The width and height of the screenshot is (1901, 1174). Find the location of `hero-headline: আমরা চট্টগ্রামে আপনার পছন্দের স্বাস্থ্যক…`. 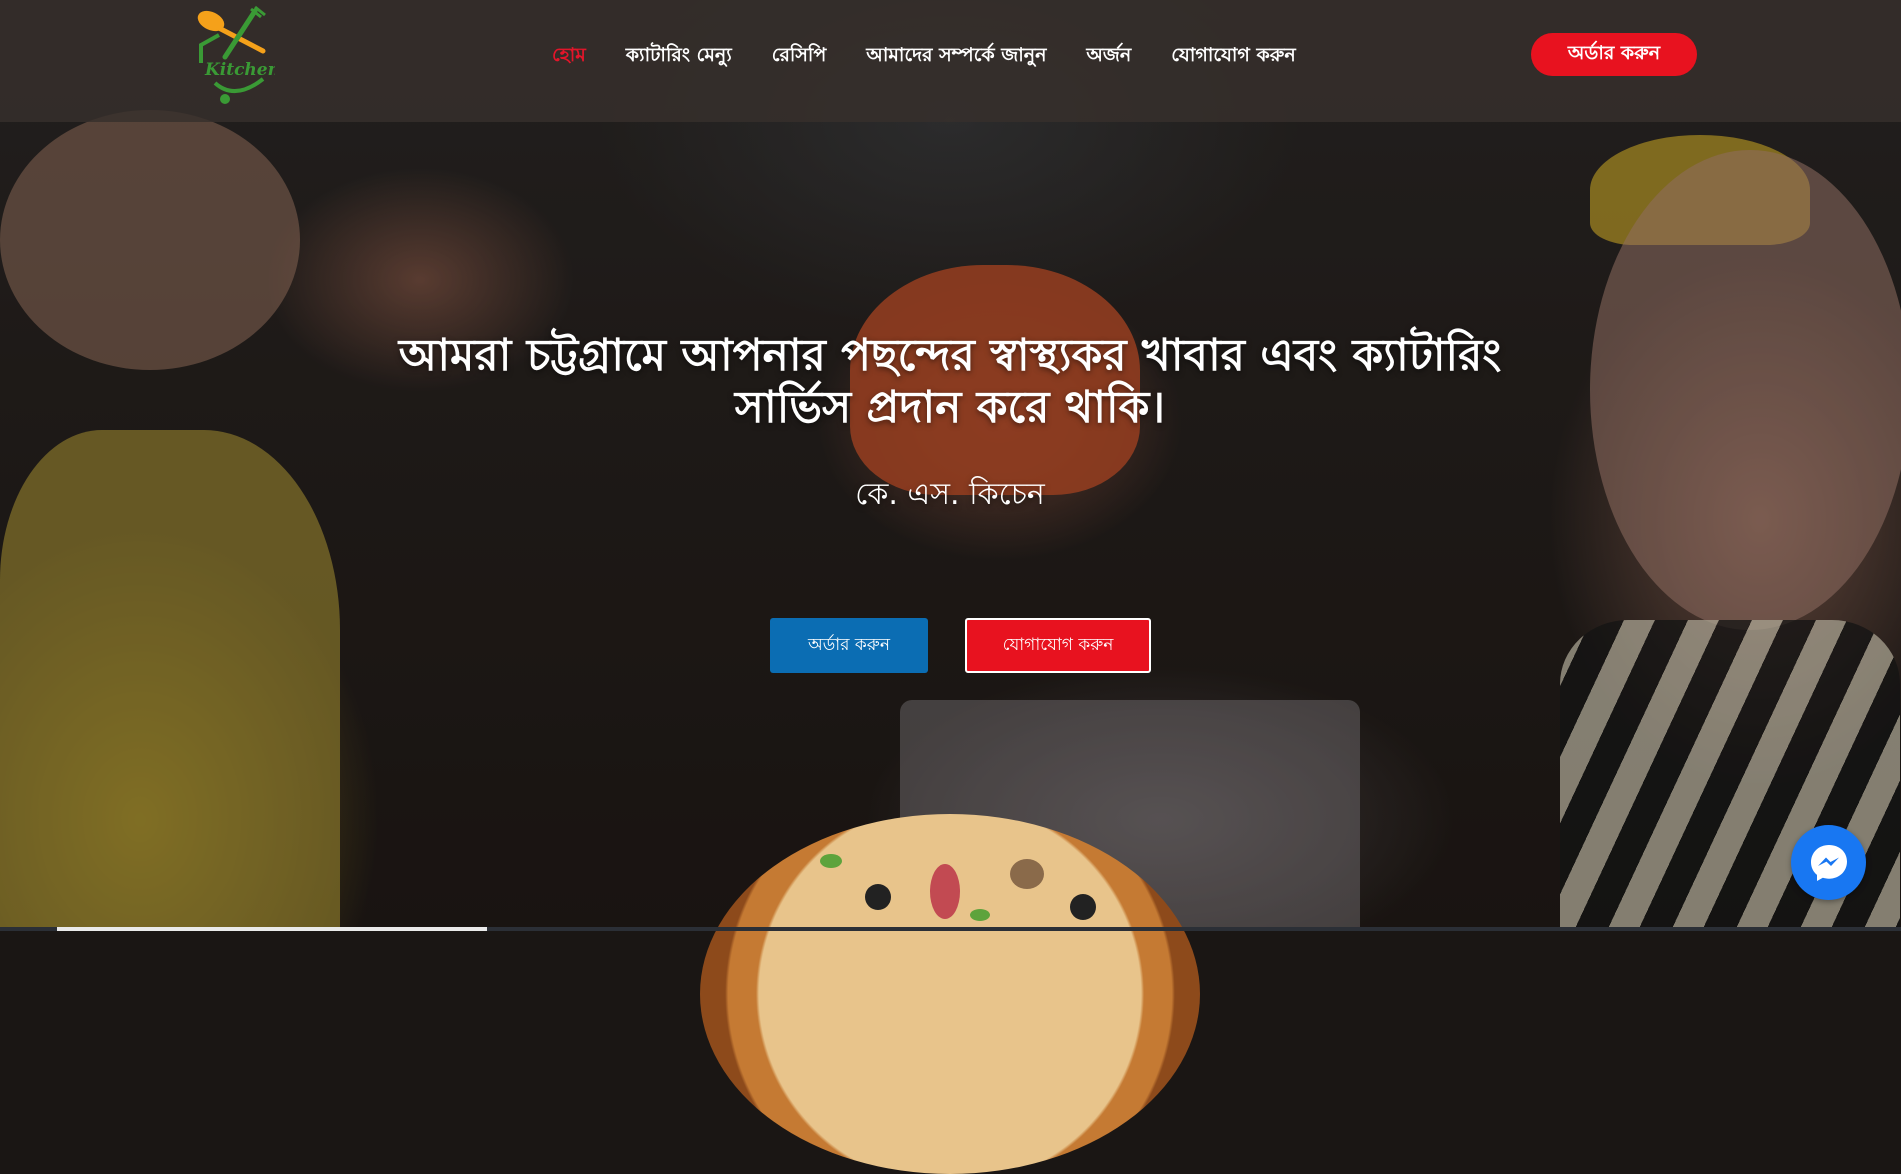

hero-headline: আমরা চট্টগ্রামে আপনার পছন্দের স্বাস্থ্যক… is located at coordinates (950, 382).